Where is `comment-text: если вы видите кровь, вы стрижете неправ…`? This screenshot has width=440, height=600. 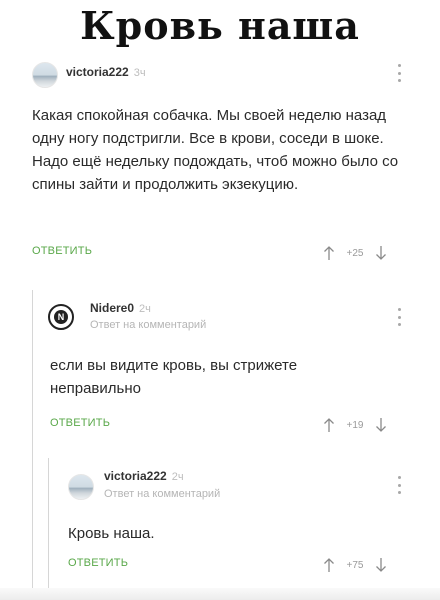
comment-text: если вы видите кровь, вы стрижете неправ… is located at coordinates (174, 377).